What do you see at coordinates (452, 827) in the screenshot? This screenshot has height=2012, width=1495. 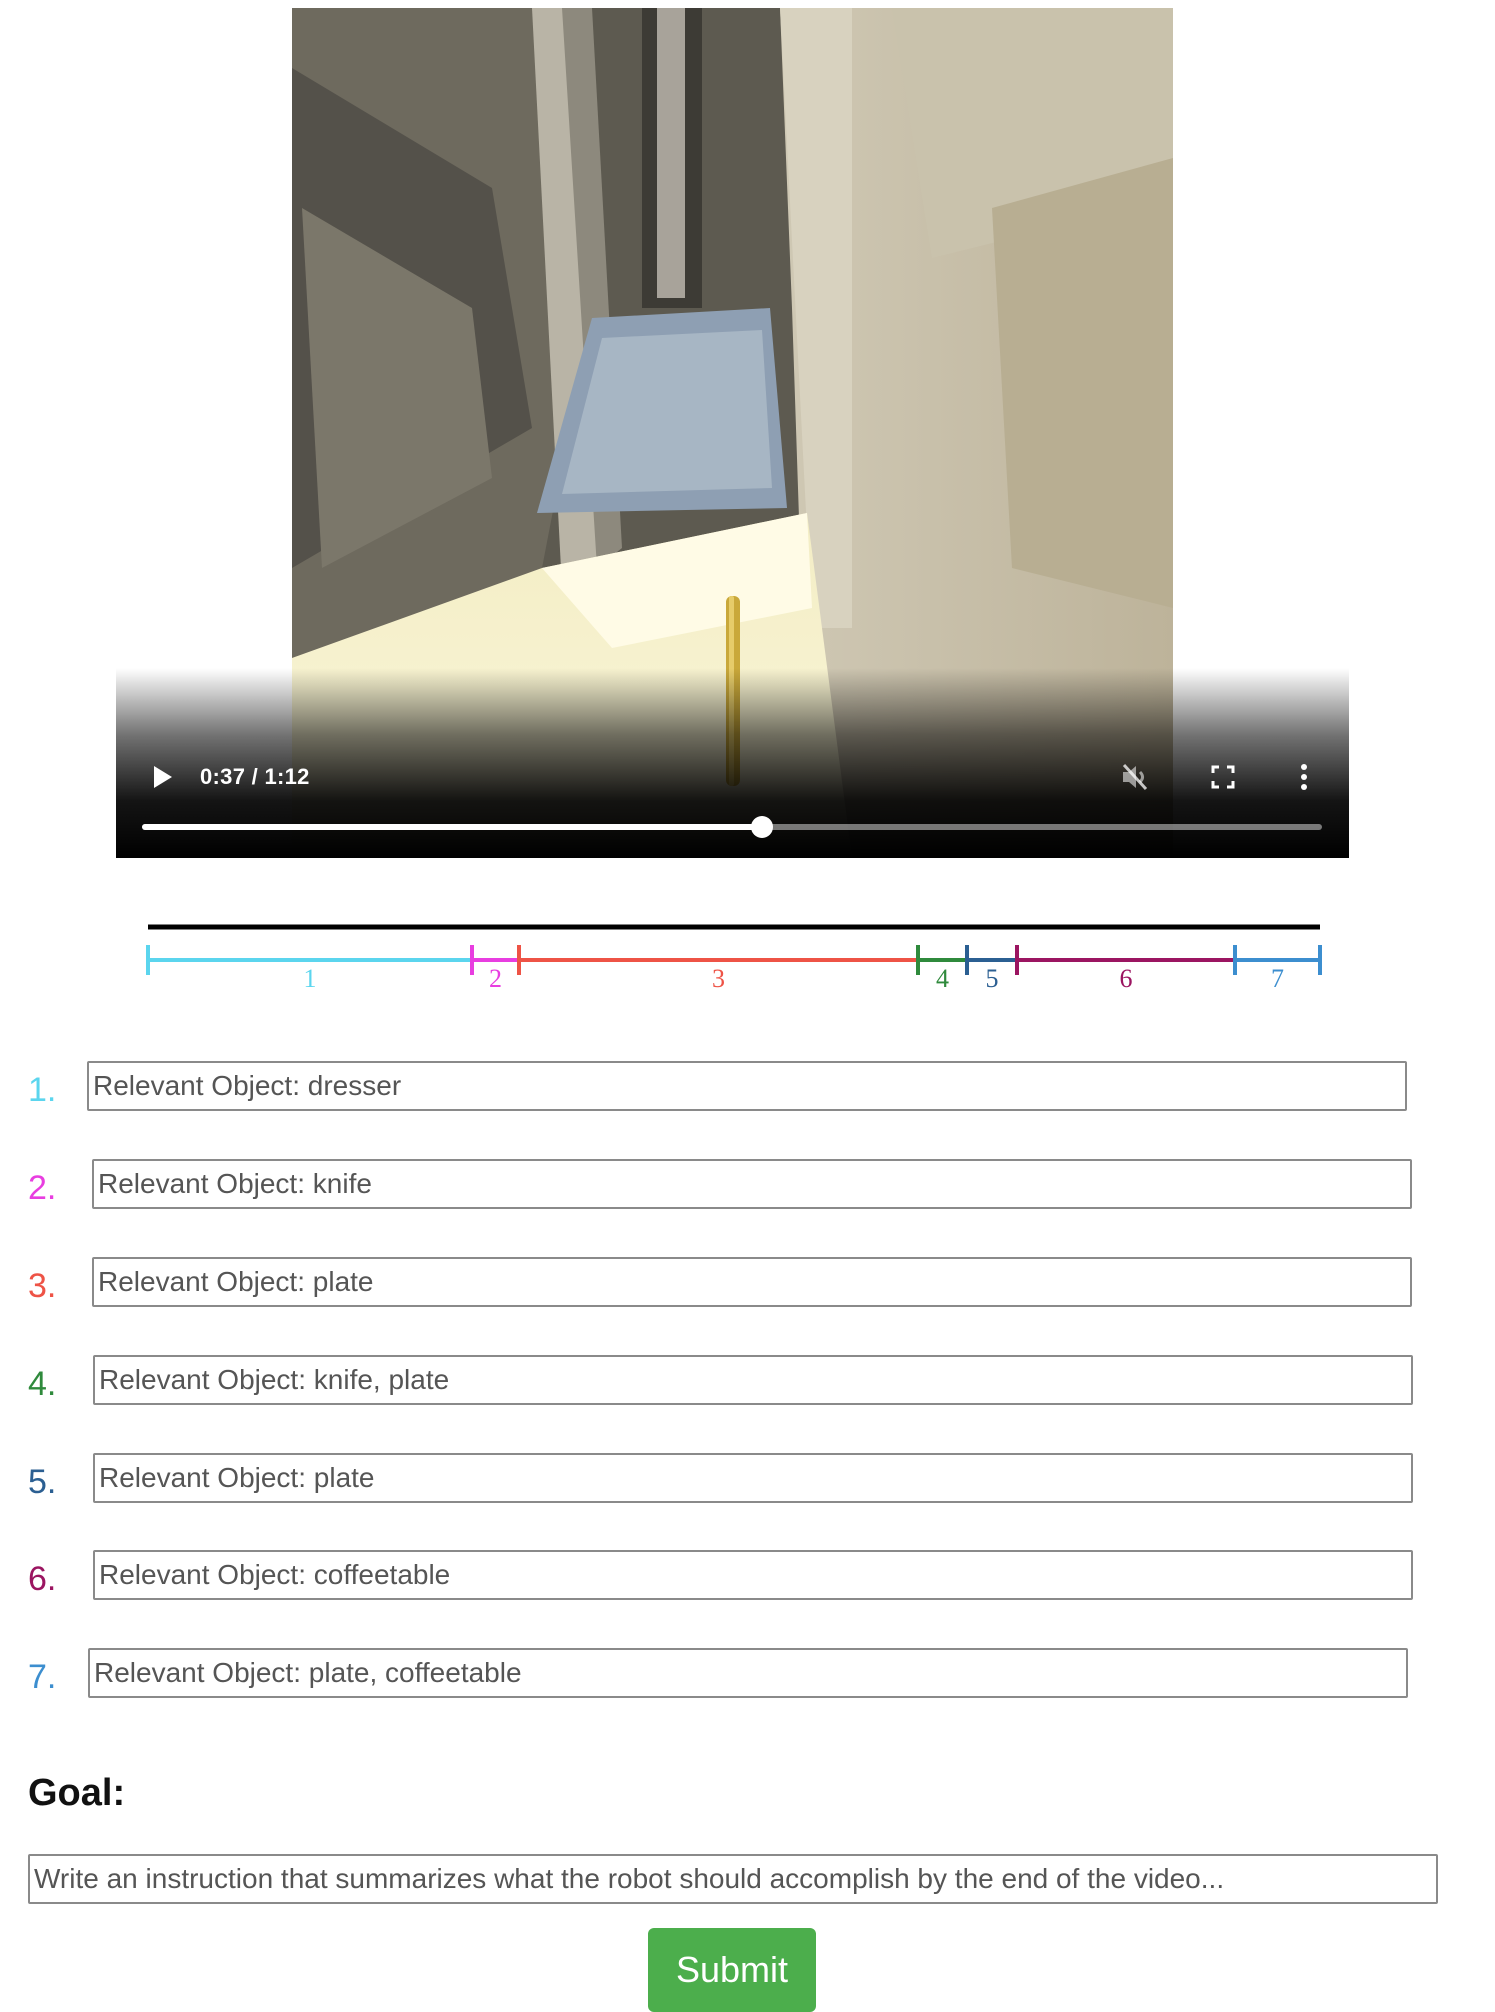 I see `seek-bar-played` at bounding box center [452, 827].